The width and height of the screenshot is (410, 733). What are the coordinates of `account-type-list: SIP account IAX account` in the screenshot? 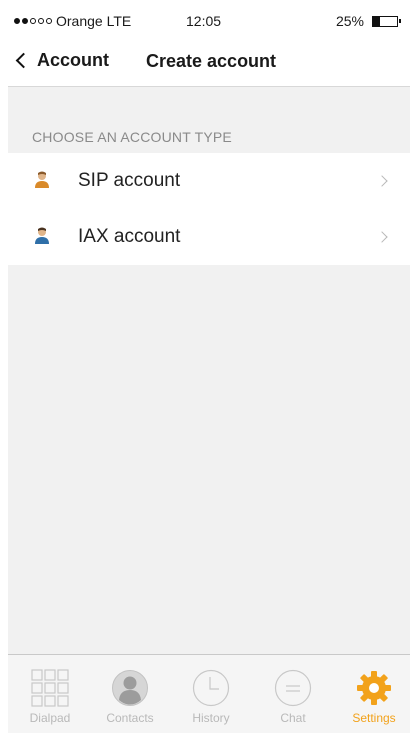 It's located at (209, 209).